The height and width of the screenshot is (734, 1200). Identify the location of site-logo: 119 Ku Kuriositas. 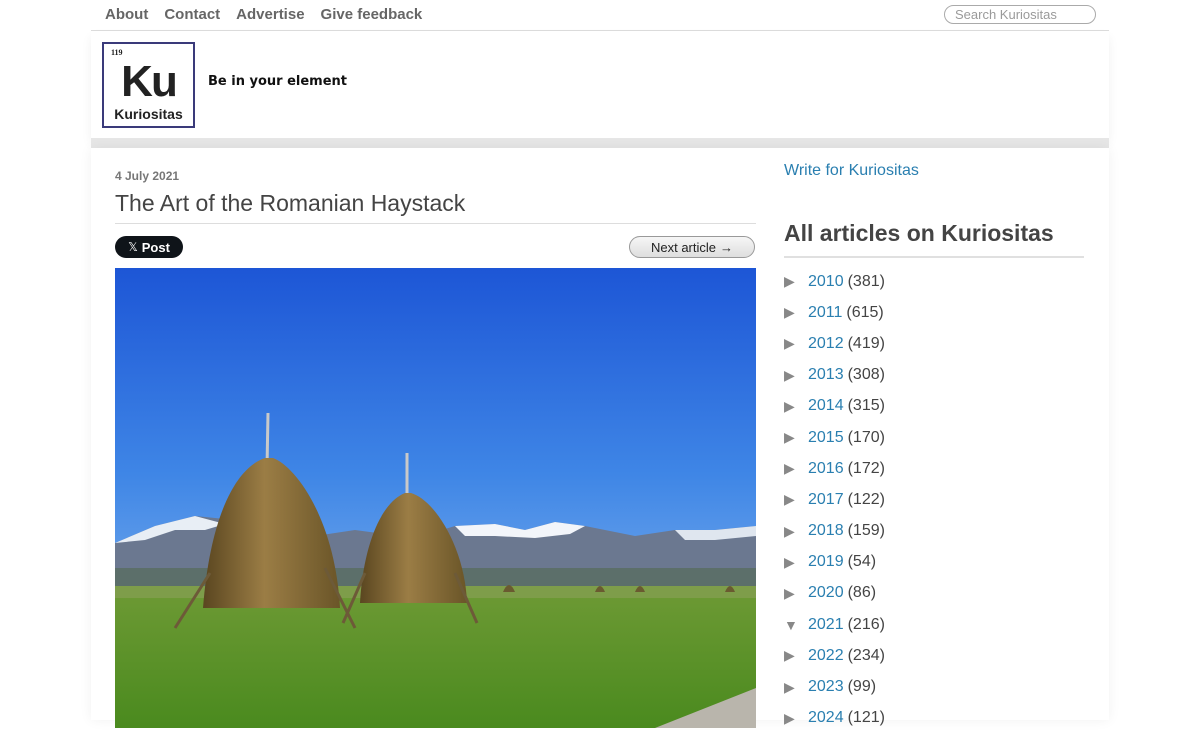
(148, 85).